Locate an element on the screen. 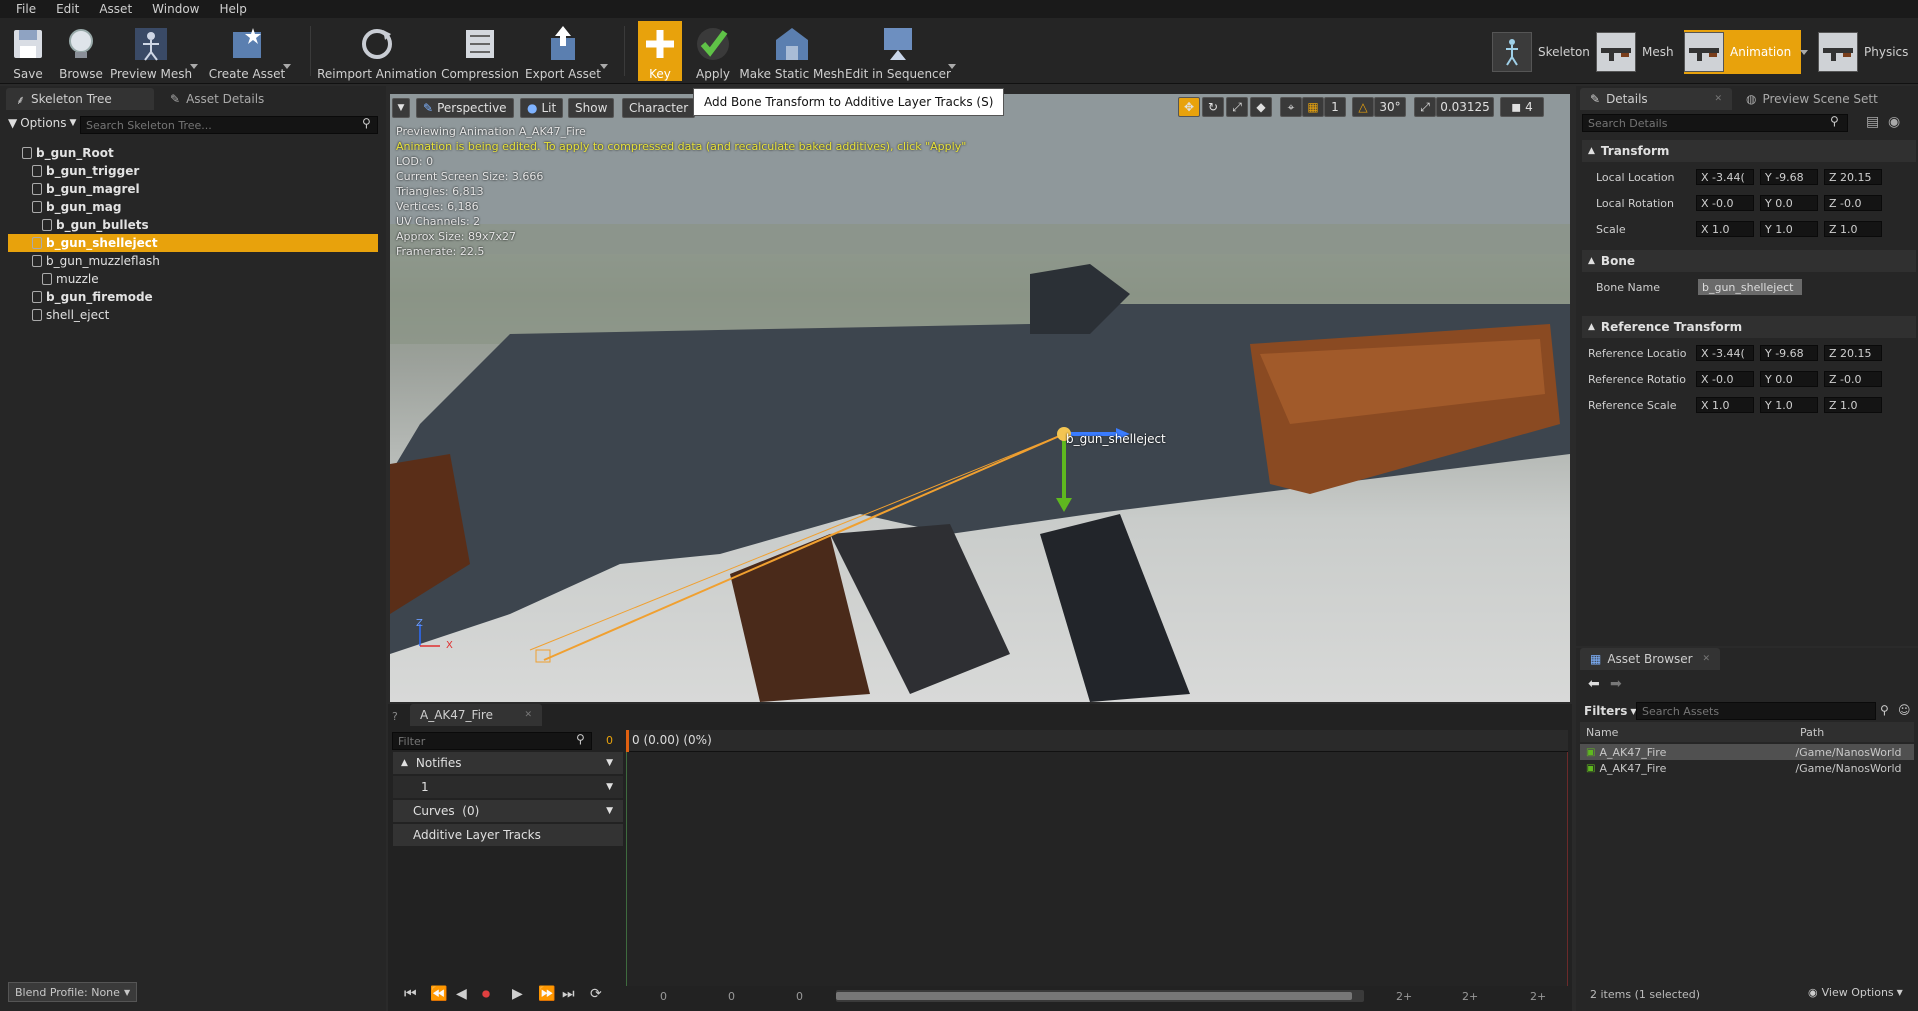 The height and width of the screenshot is (1011, 1918). make-static-mesh-button: Make Static Mesh is located at coordinates (792, 51).